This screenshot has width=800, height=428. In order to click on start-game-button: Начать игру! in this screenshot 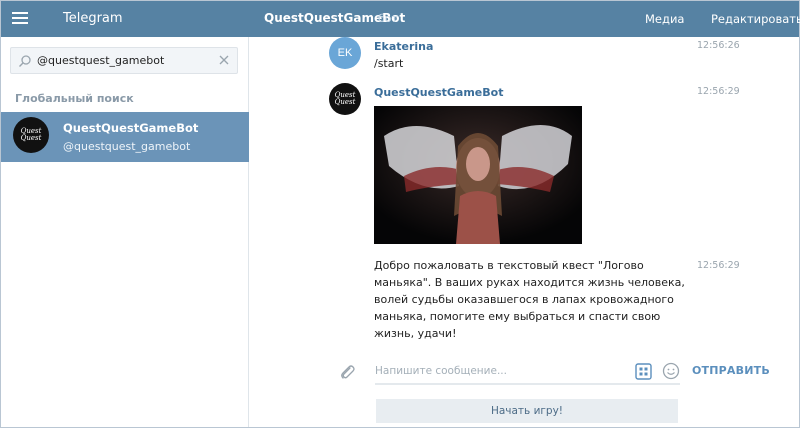, I will do `click(527, 411)`.